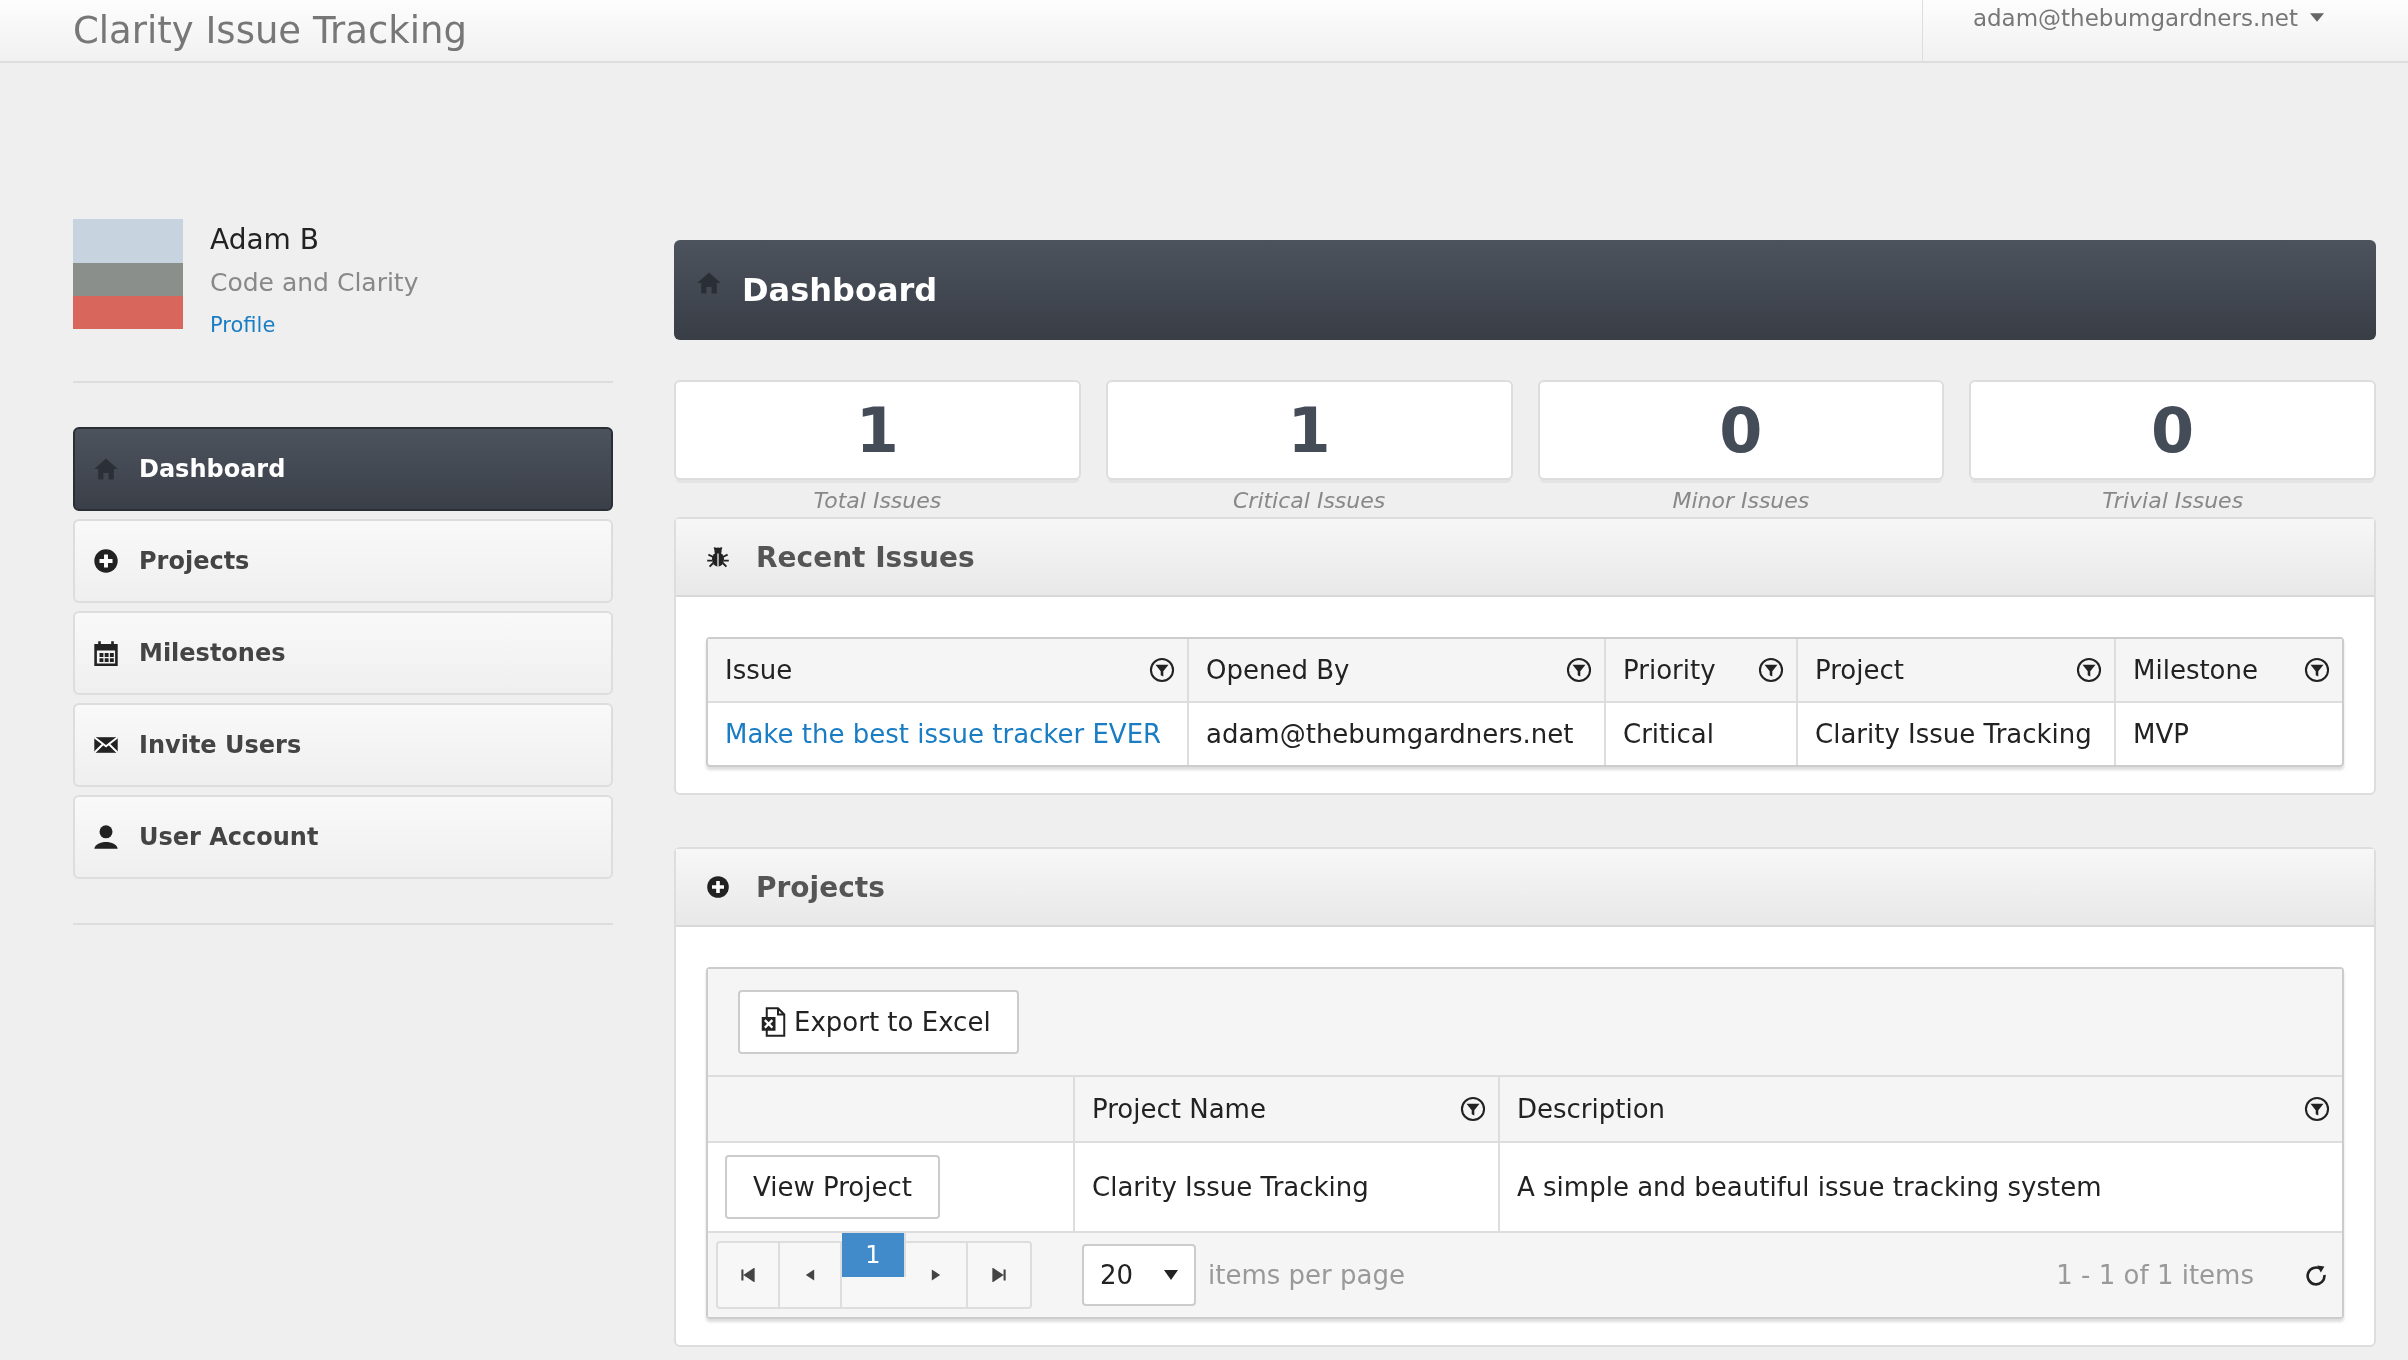 Image resolution: width=2408 pixels, height=1360 pixels. I want to click on table-cell: Critical, so click(1668, 734).